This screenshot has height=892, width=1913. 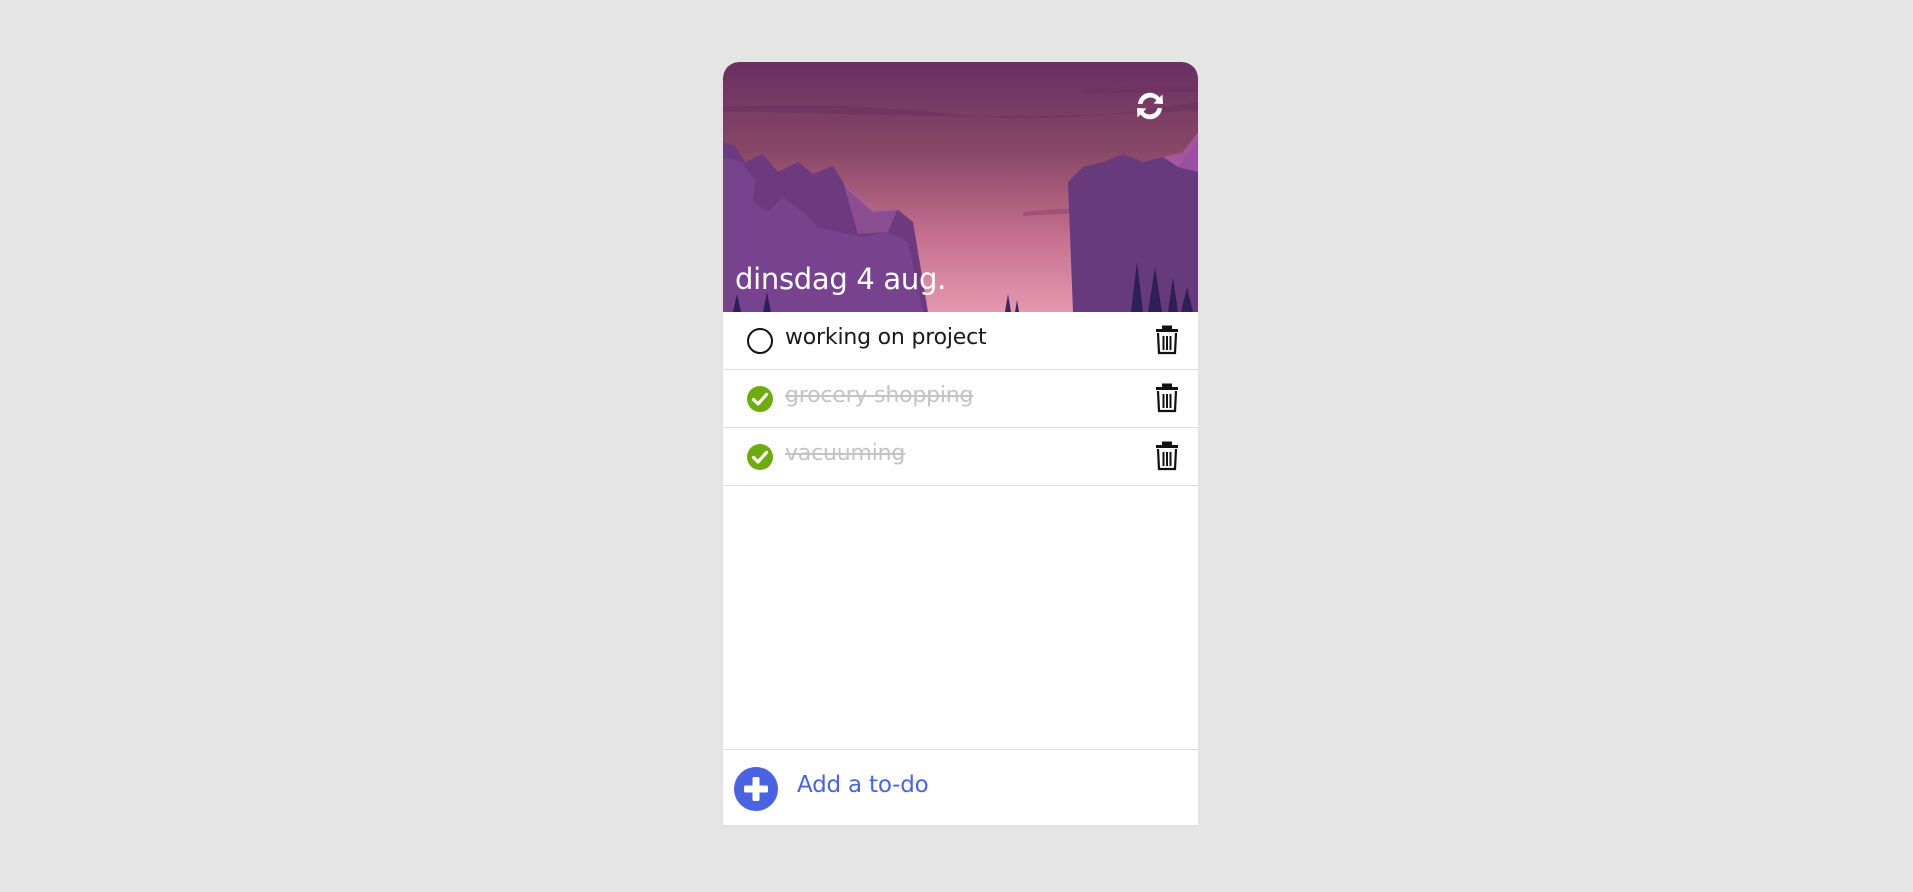 I want to click on date-heading: dinsdag 4 aug., so click(x=841, y=279).